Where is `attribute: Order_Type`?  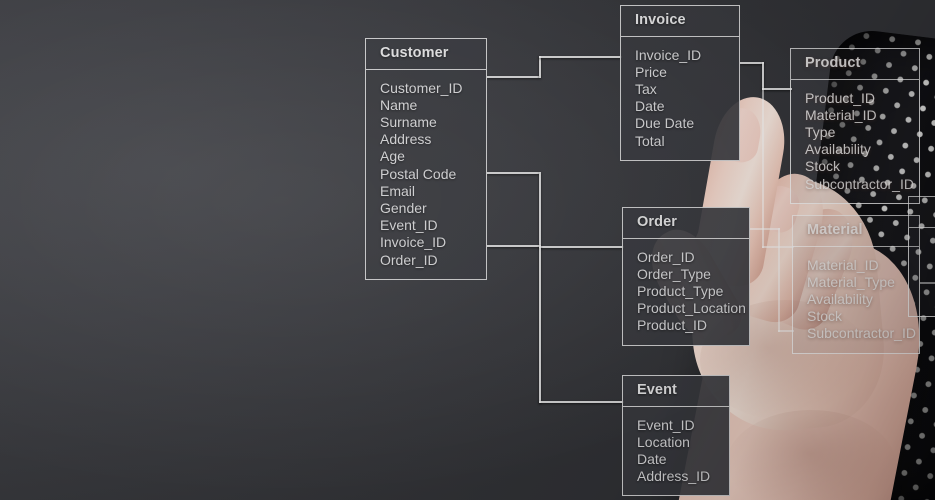 attribute: Order_Type is located at coordinates (674, 273).